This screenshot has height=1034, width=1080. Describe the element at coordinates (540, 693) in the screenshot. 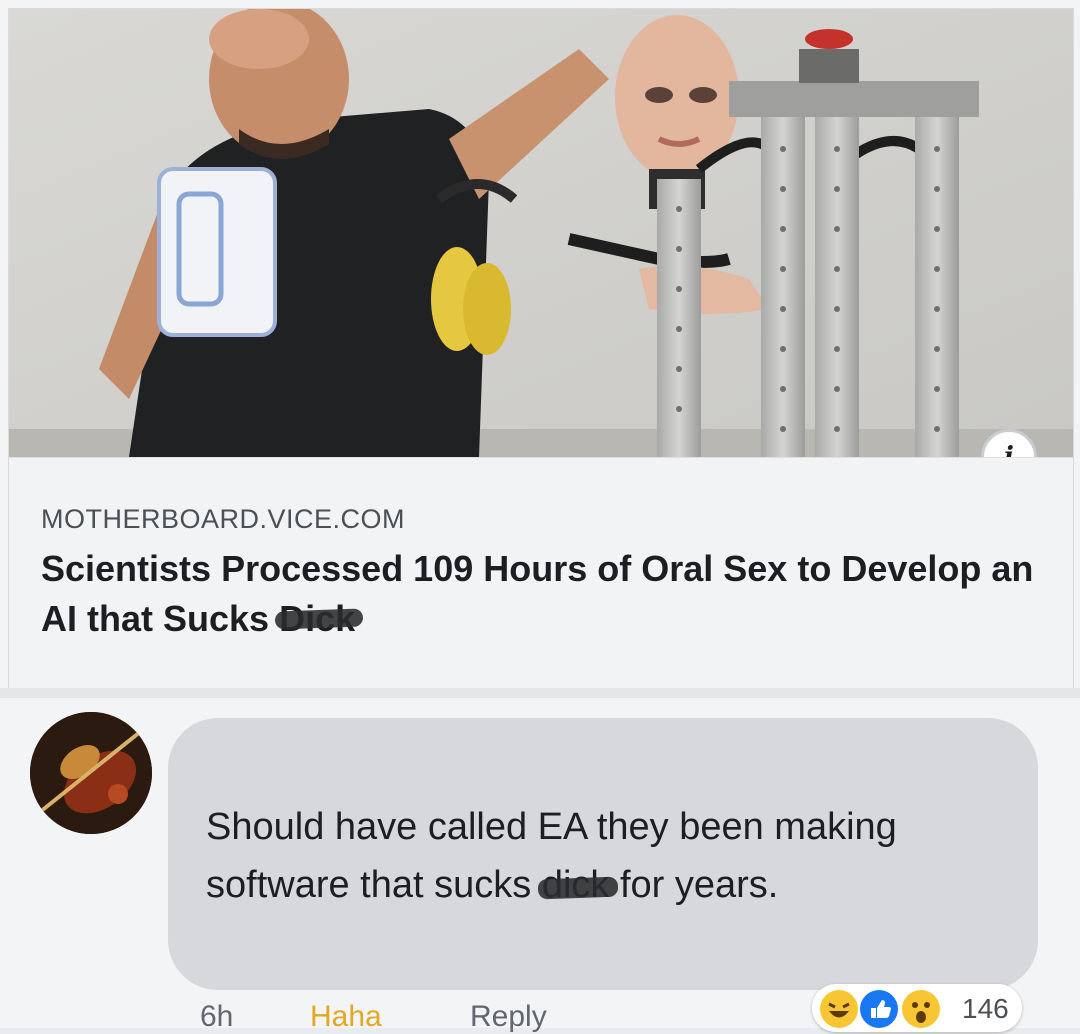

I see `section-divider` at that location.